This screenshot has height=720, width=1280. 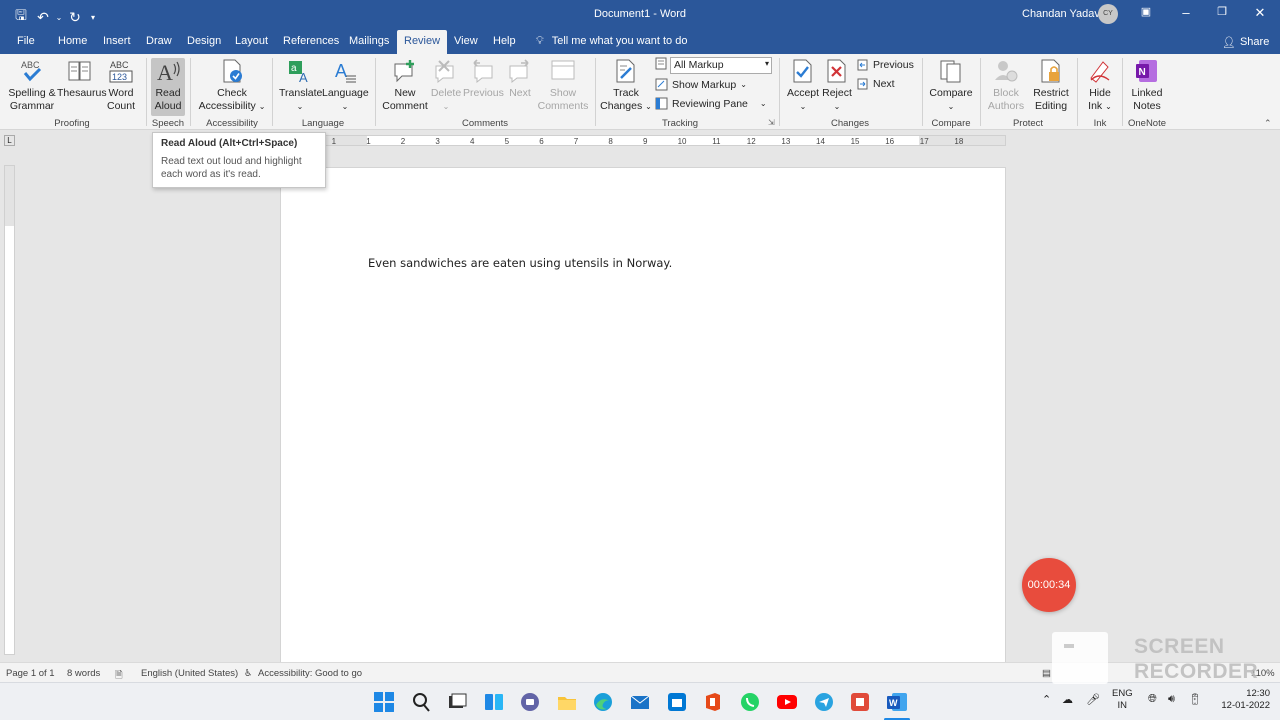 What do you see at coordinates (897, 702) in the screenshot?
I see `word-app-icon: W` at bounding box center [897, 702].